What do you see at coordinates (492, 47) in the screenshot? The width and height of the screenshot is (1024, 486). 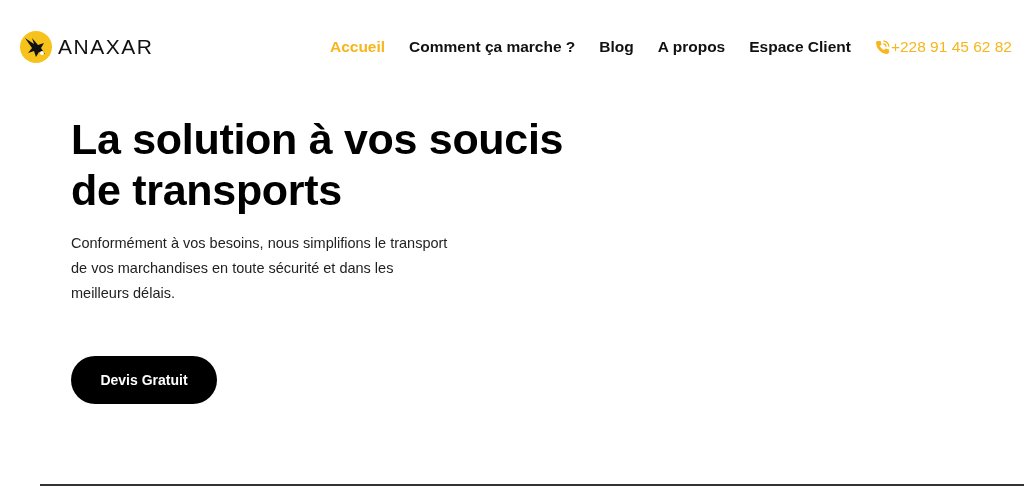 I see `nav-link: Comment ça marche ?` at bounding box center [492, 47].